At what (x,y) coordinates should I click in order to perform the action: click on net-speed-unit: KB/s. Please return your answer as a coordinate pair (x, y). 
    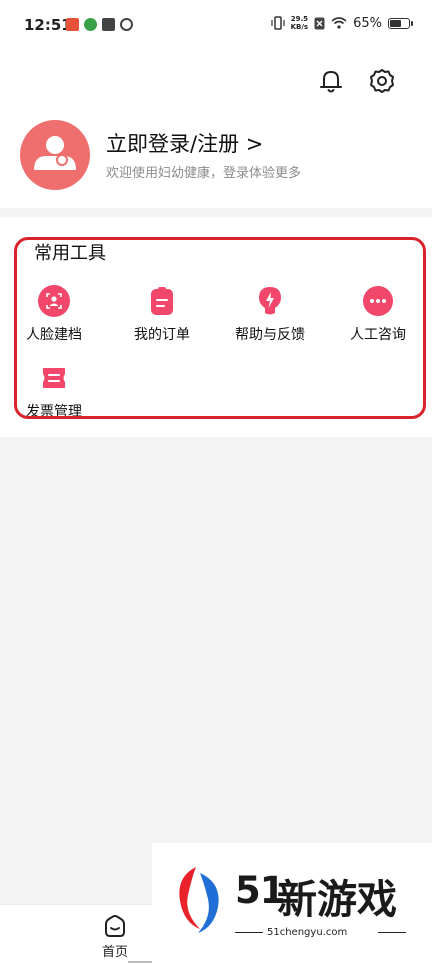
    Looking at the image, I should click on (299, 27).